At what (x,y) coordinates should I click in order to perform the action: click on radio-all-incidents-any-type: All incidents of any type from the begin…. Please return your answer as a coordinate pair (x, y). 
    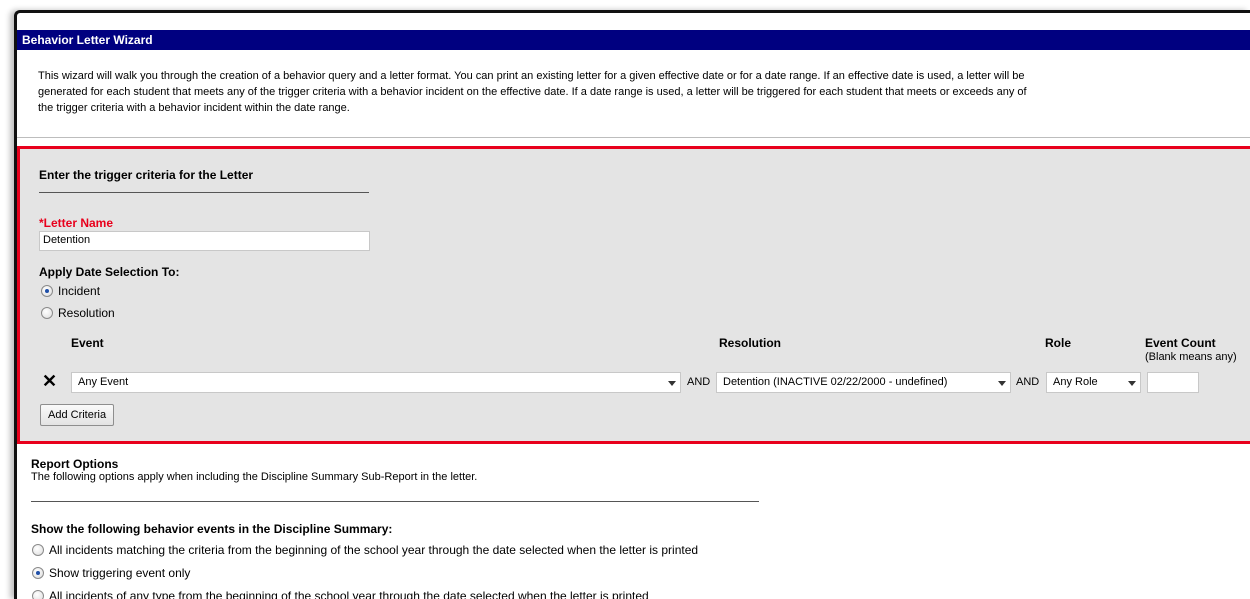
    Looking at the image, I should click on (340, 594).